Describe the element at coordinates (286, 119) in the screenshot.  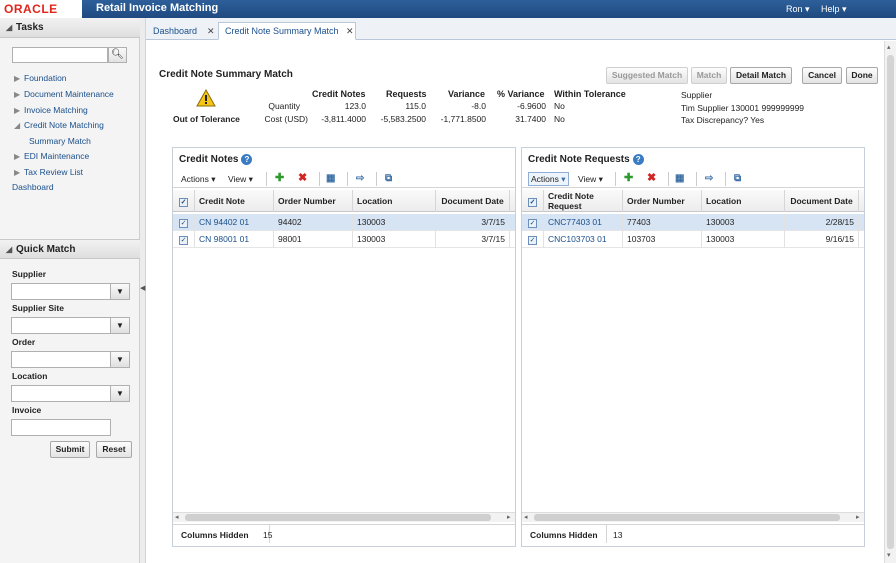
I see `summary-row-label: Cost (USD)` at that location.